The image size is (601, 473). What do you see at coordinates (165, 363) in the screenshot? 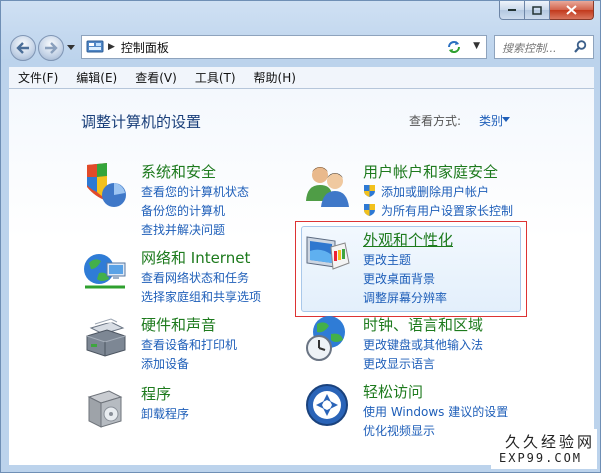
I see `link-add-device: 添加设备` at bounding box center [165, 363].